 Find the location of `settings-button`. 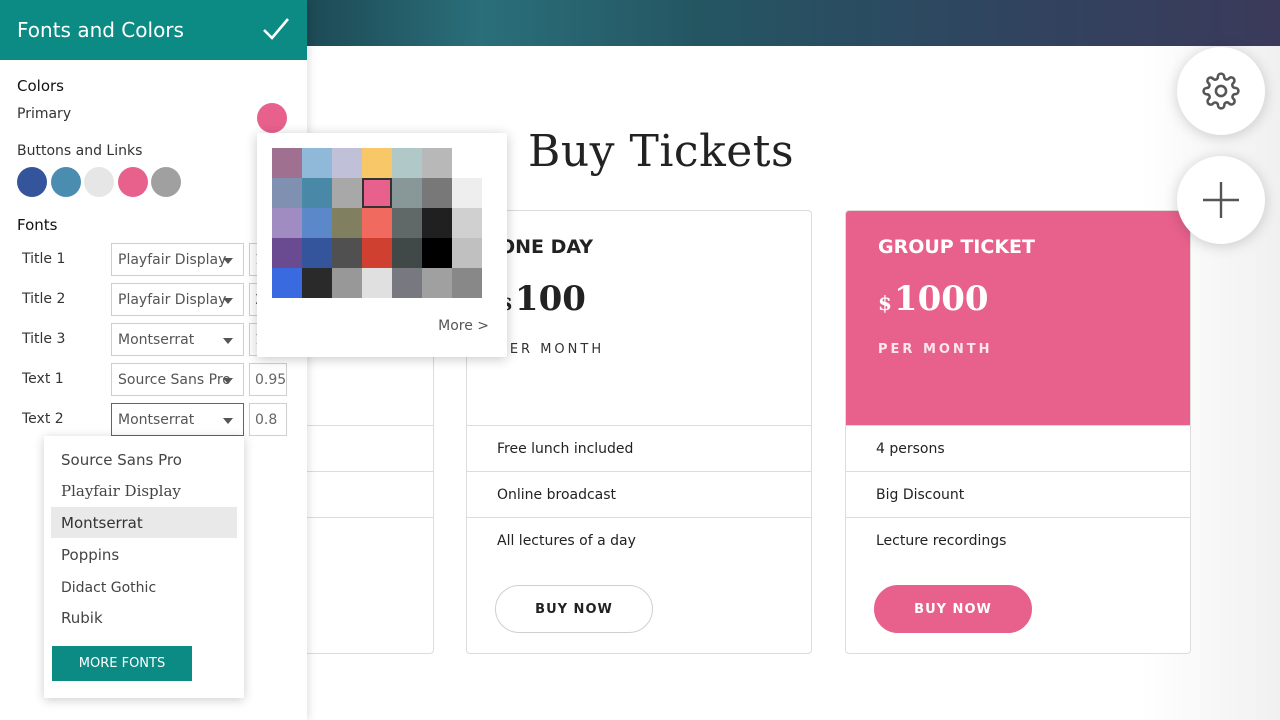

settings-button is located at coordinates (1221, 91).